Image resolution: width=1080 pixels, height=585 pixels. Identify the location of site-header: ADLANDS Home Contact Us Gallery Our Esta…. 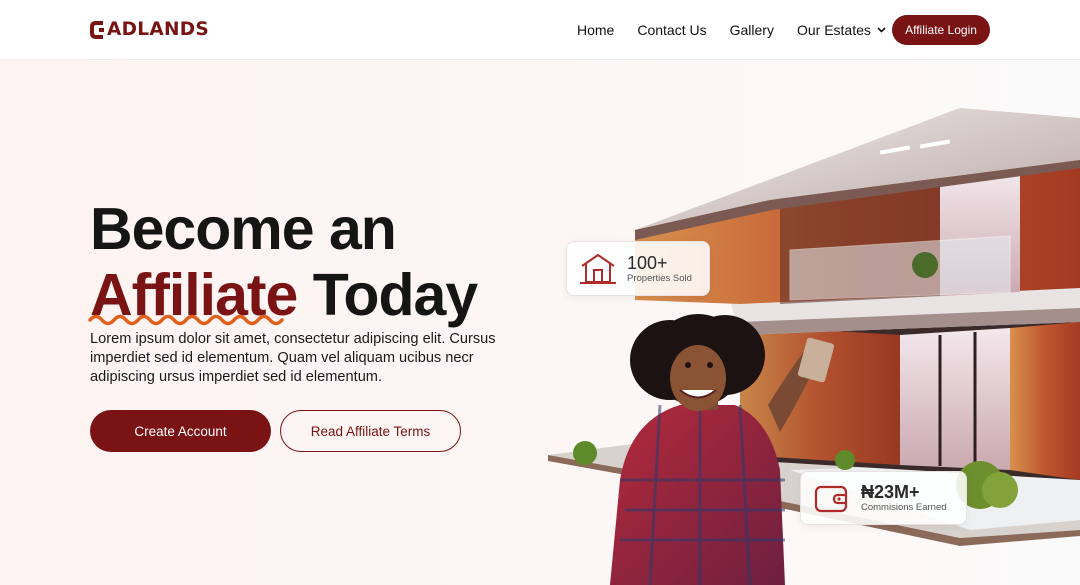
(540, 30).